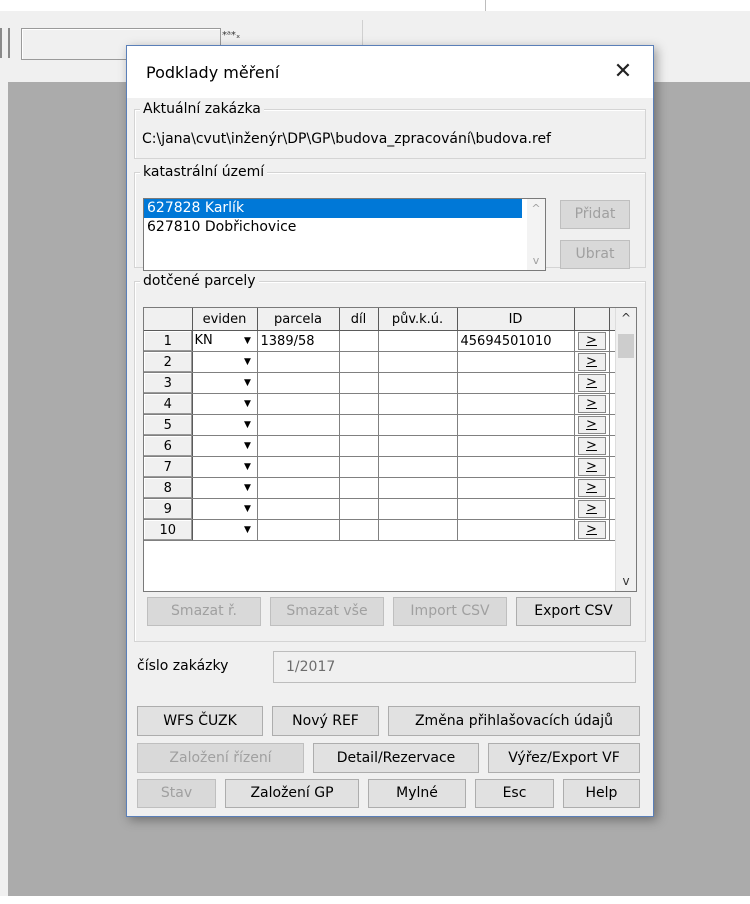 The height and width of the screenshot is (904, 750). What do you see at coordinates (450, 611) in the screenshot?
I see `import-csv-button: Import CSV` at bounding box center [450, 611].